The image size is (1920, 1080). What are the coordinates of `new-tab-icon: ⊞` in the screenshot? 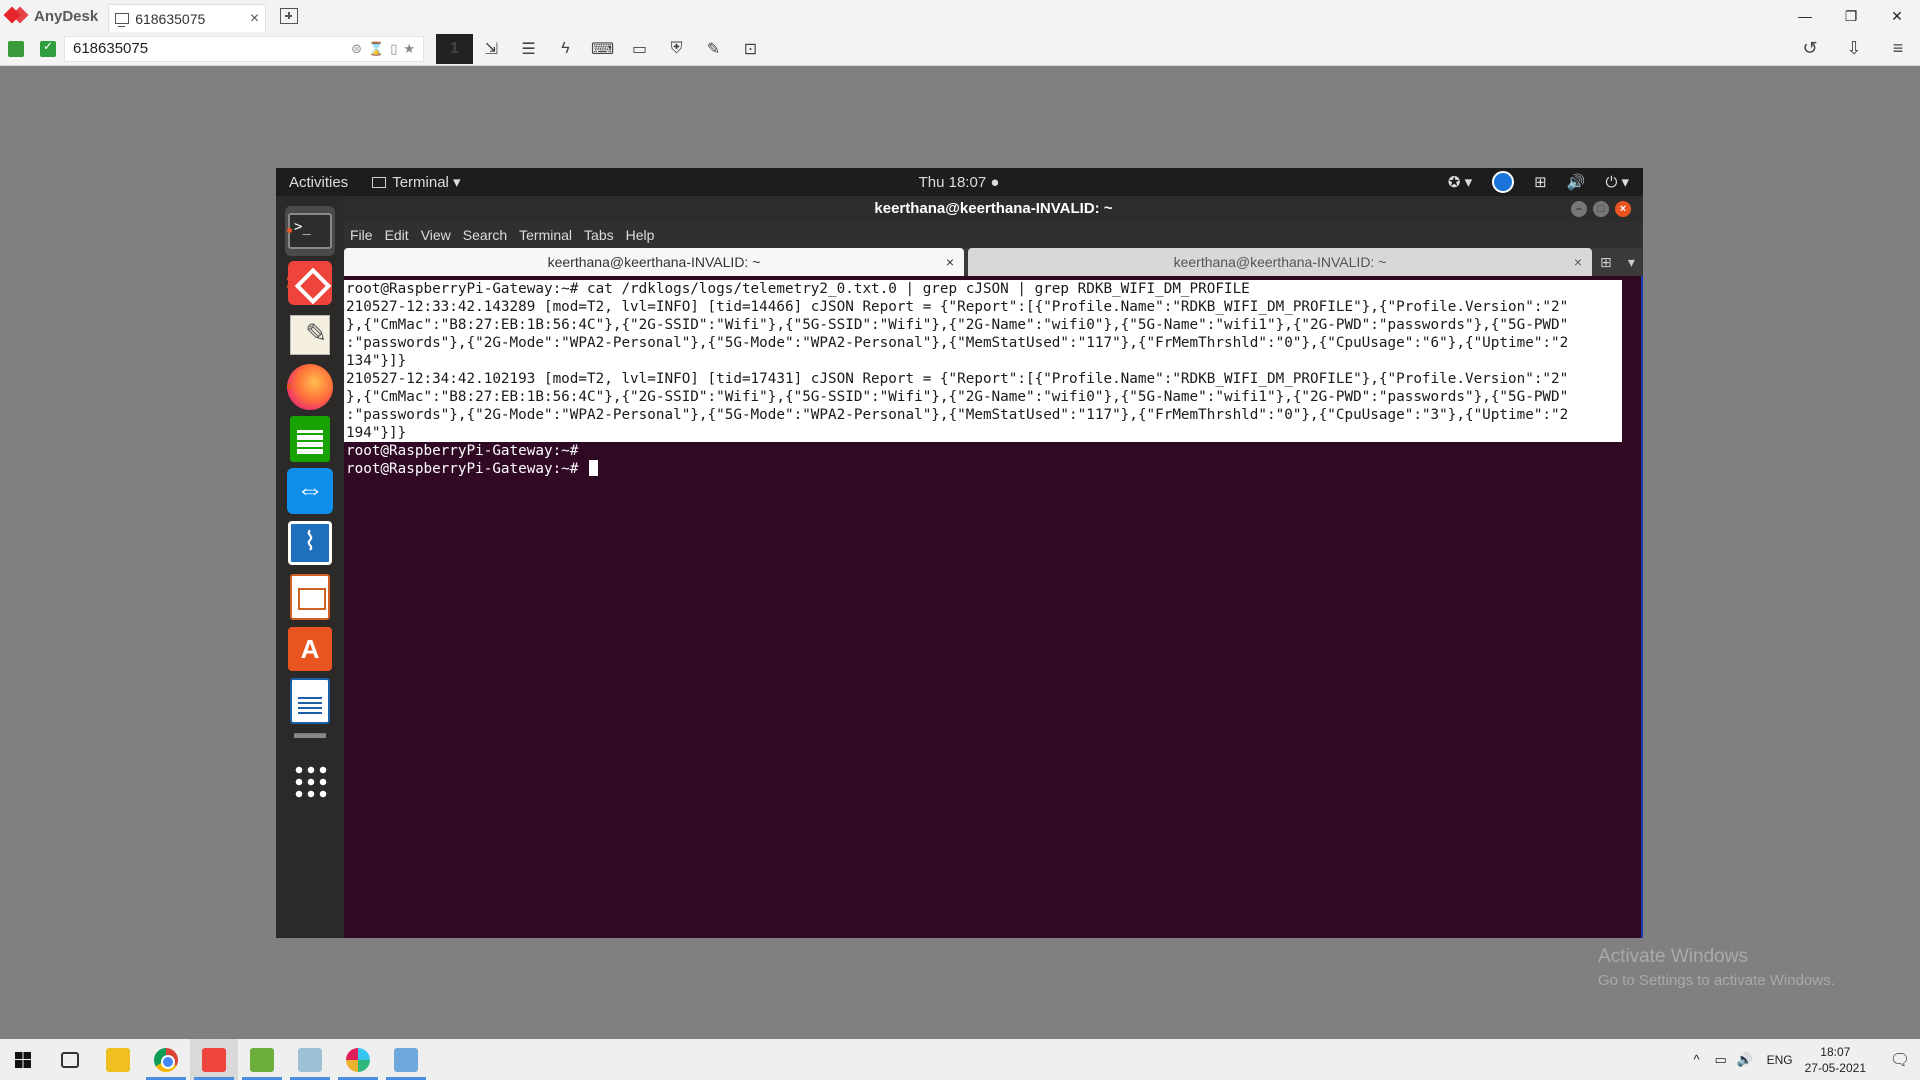 It's located at (1606, 262).